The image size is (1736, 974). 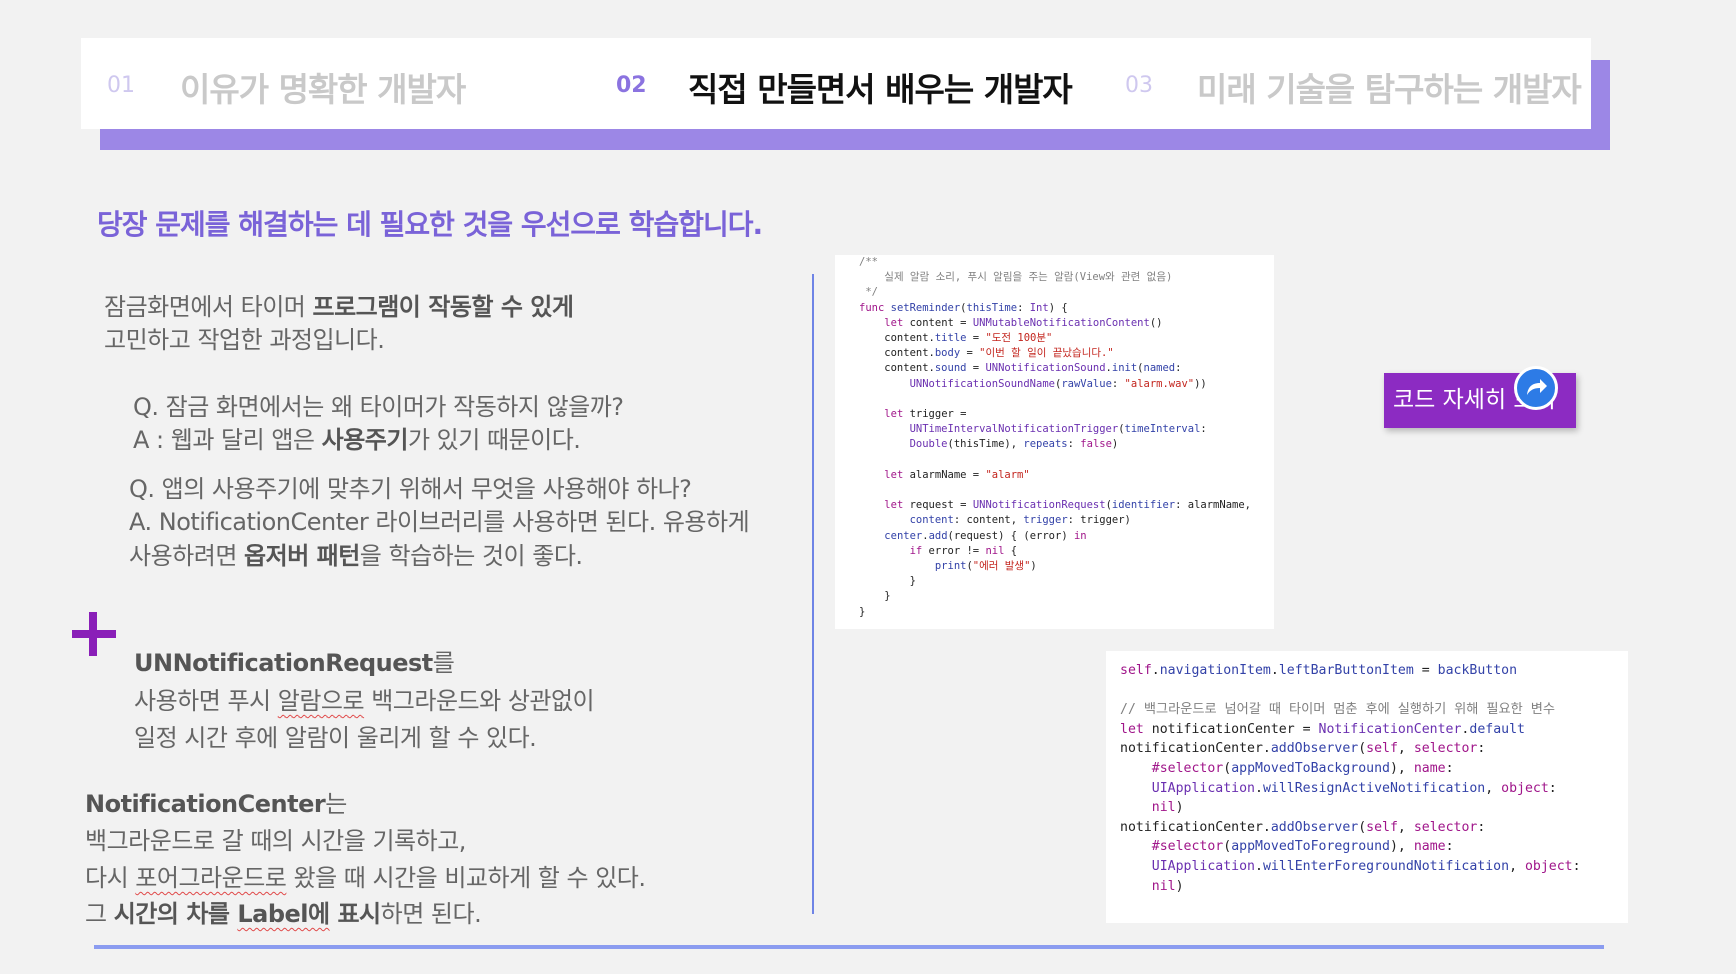 I want to click on plus-icon-bar, so click(x=94, y=634).